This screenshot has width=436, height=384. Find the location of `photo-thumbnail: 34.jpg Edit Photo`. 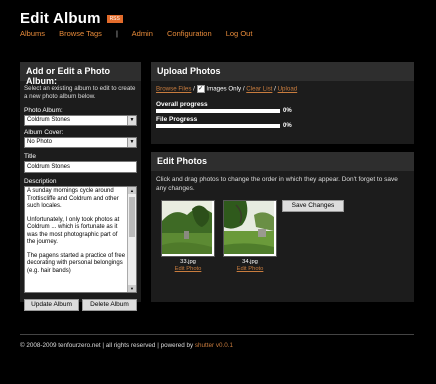

photo-thumbnail: 34.jpg Edit Photo is located at coordinates (250, 236).